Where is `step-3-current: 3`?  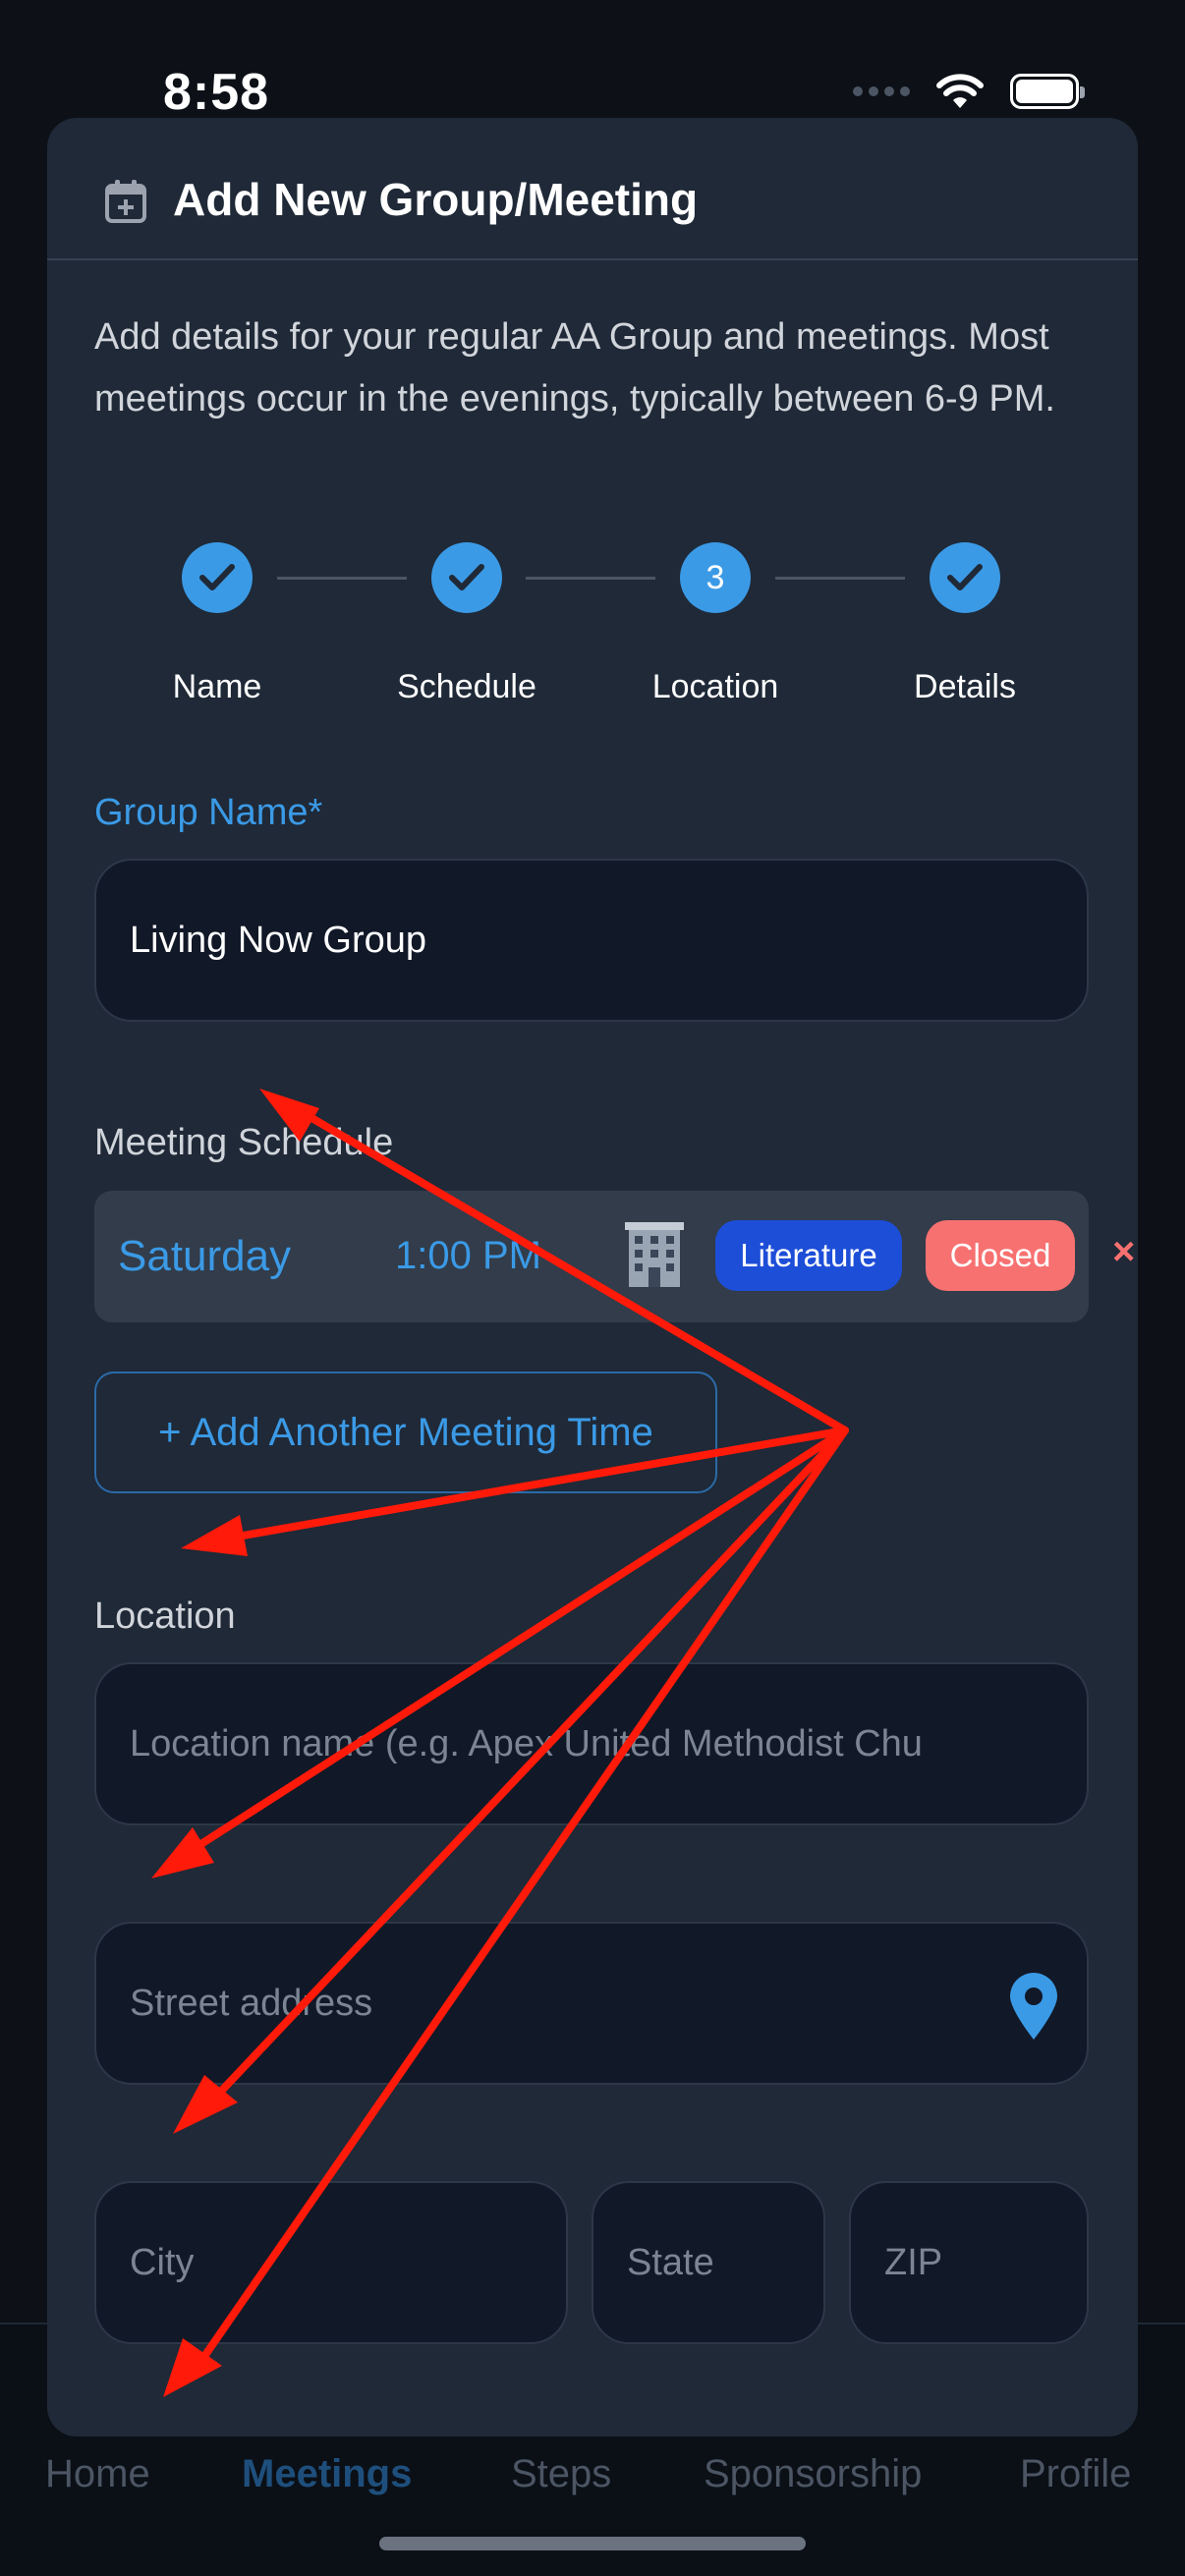 step-3-current: 3 is located at coordinates (716, 577).